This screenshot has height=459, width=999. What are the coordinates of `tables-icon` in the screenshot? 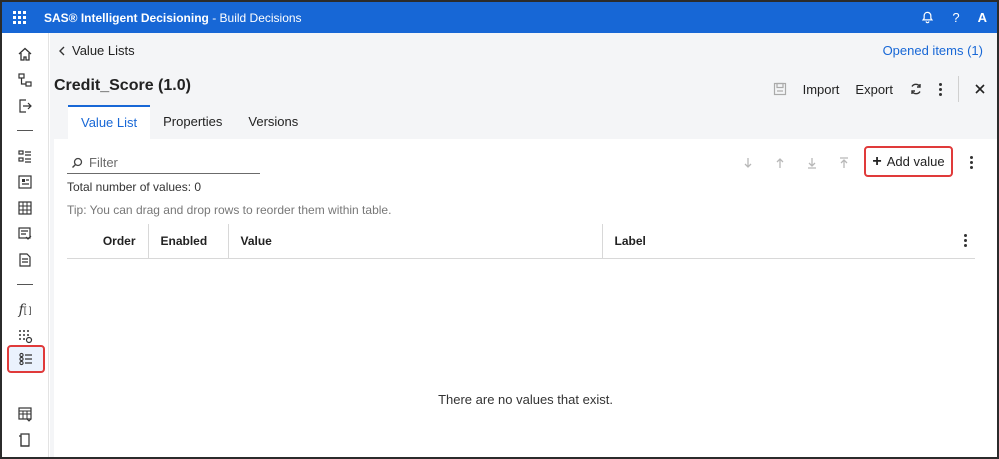 It's located at (25, 414).